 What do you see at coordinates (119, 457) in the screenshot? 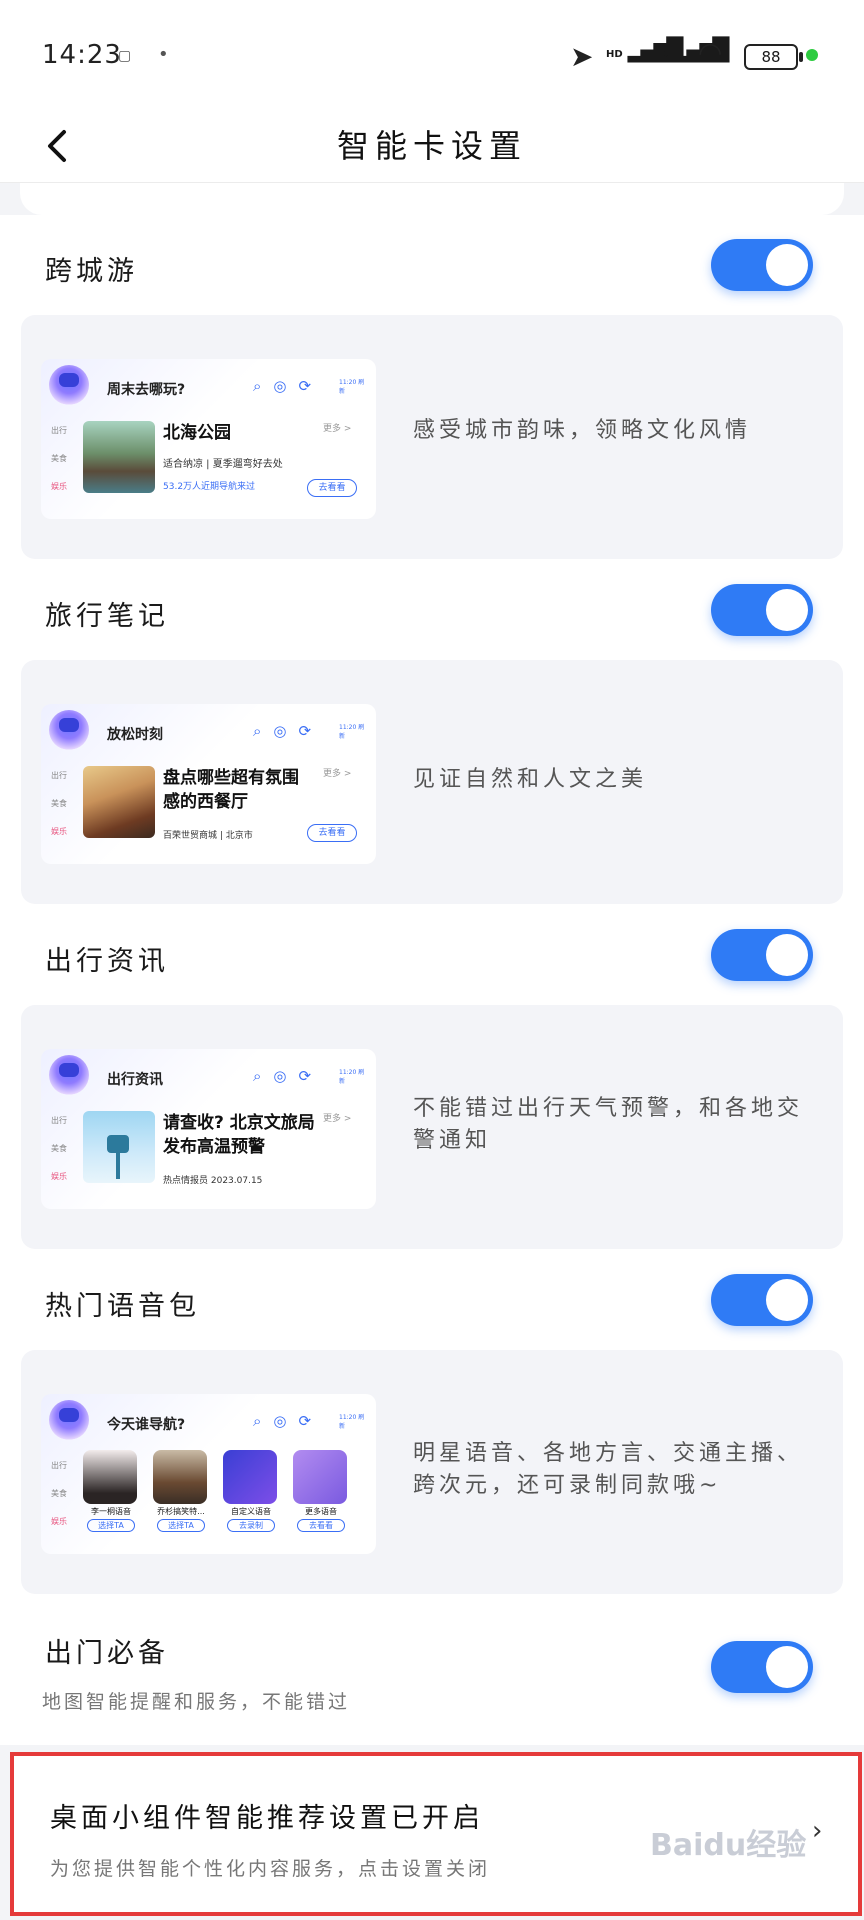
I see `park-thumbnail` at bounding box center [119, 457].